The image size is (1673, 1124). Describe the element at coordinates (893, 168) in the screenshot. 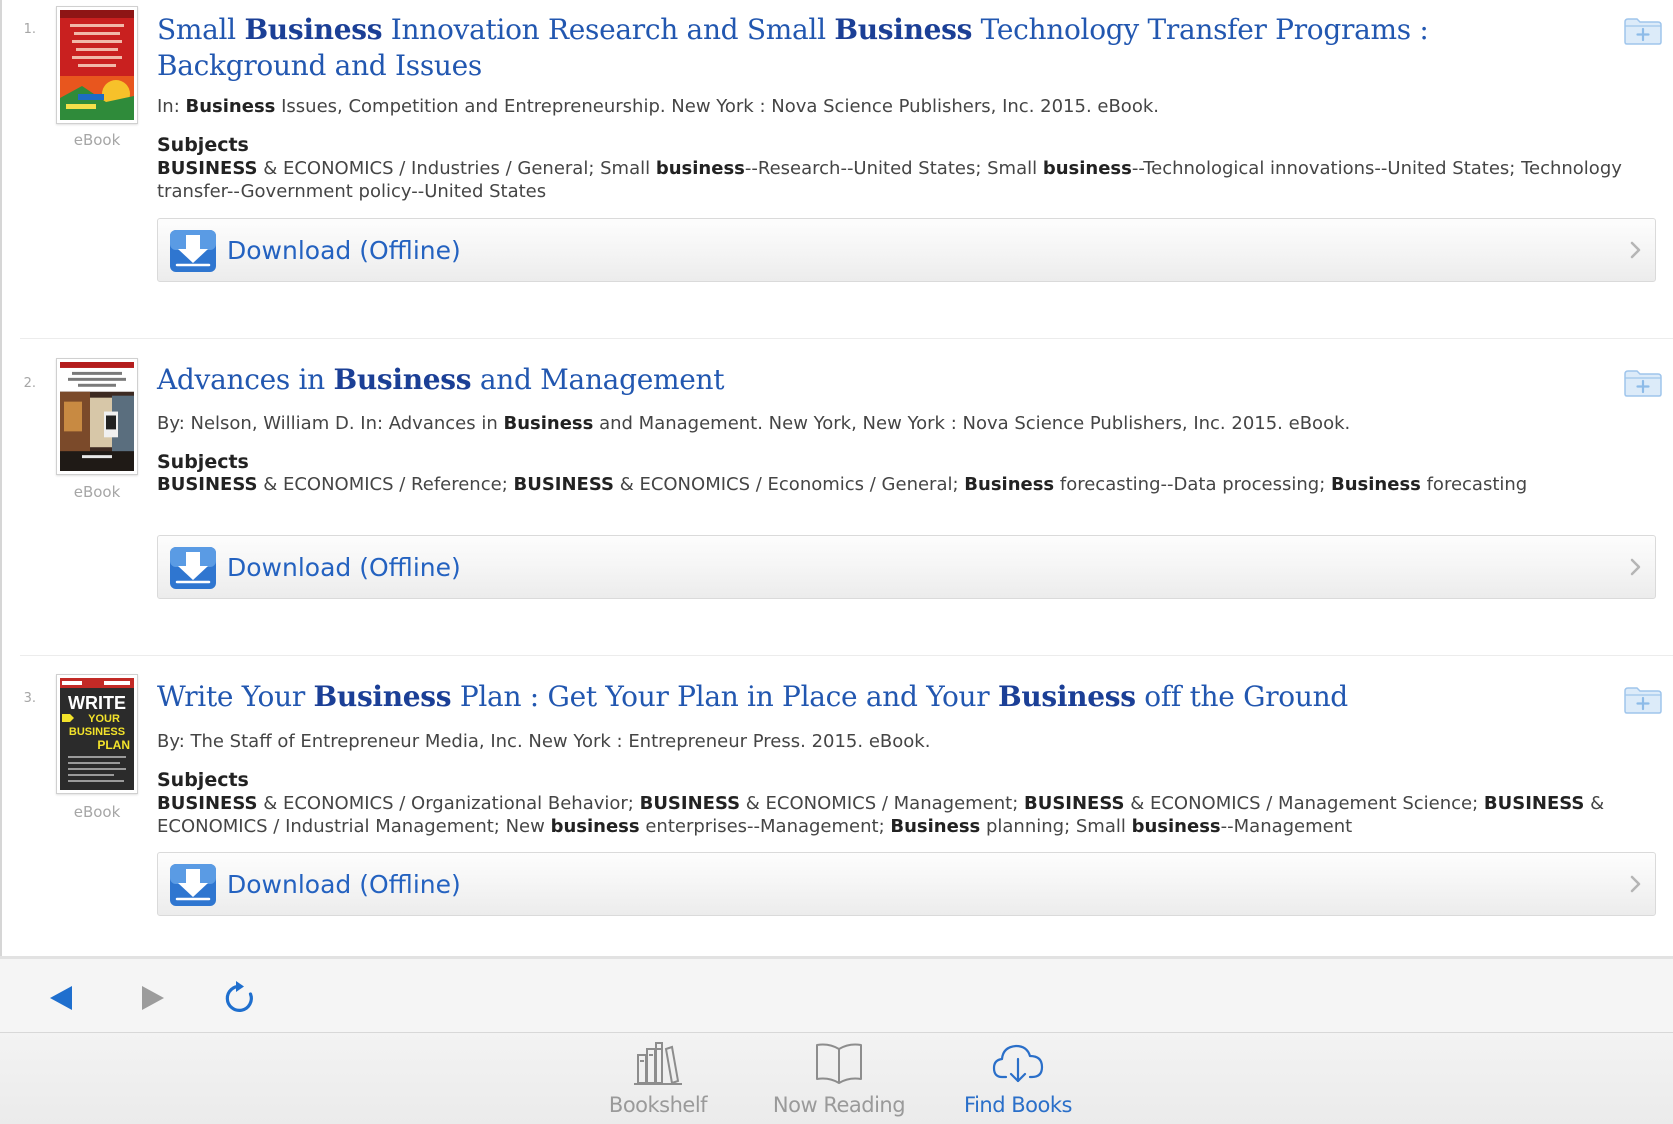

I see `text-segment: --Research--United States; Small` at that location.